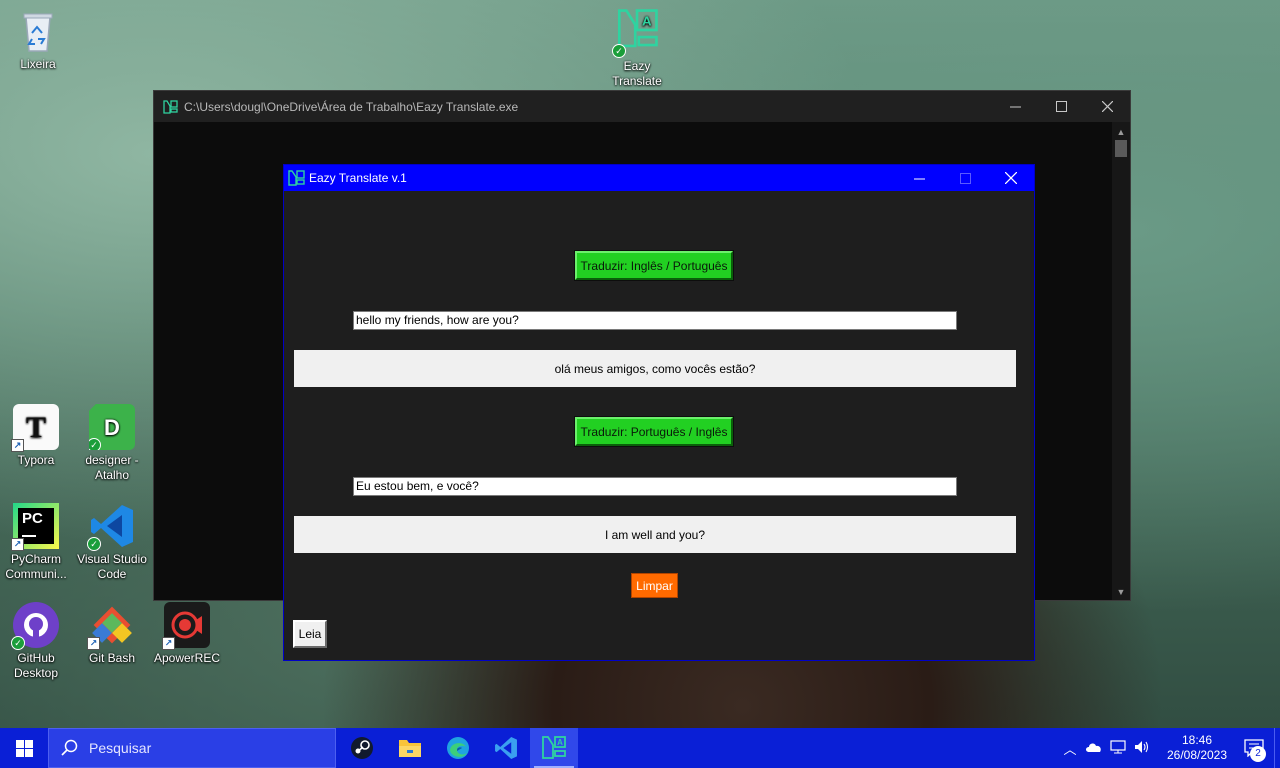 The height and width of the screenshot is (768, 1280). I want to click on taskbar-eazy-translate: A, so click(554, 748).